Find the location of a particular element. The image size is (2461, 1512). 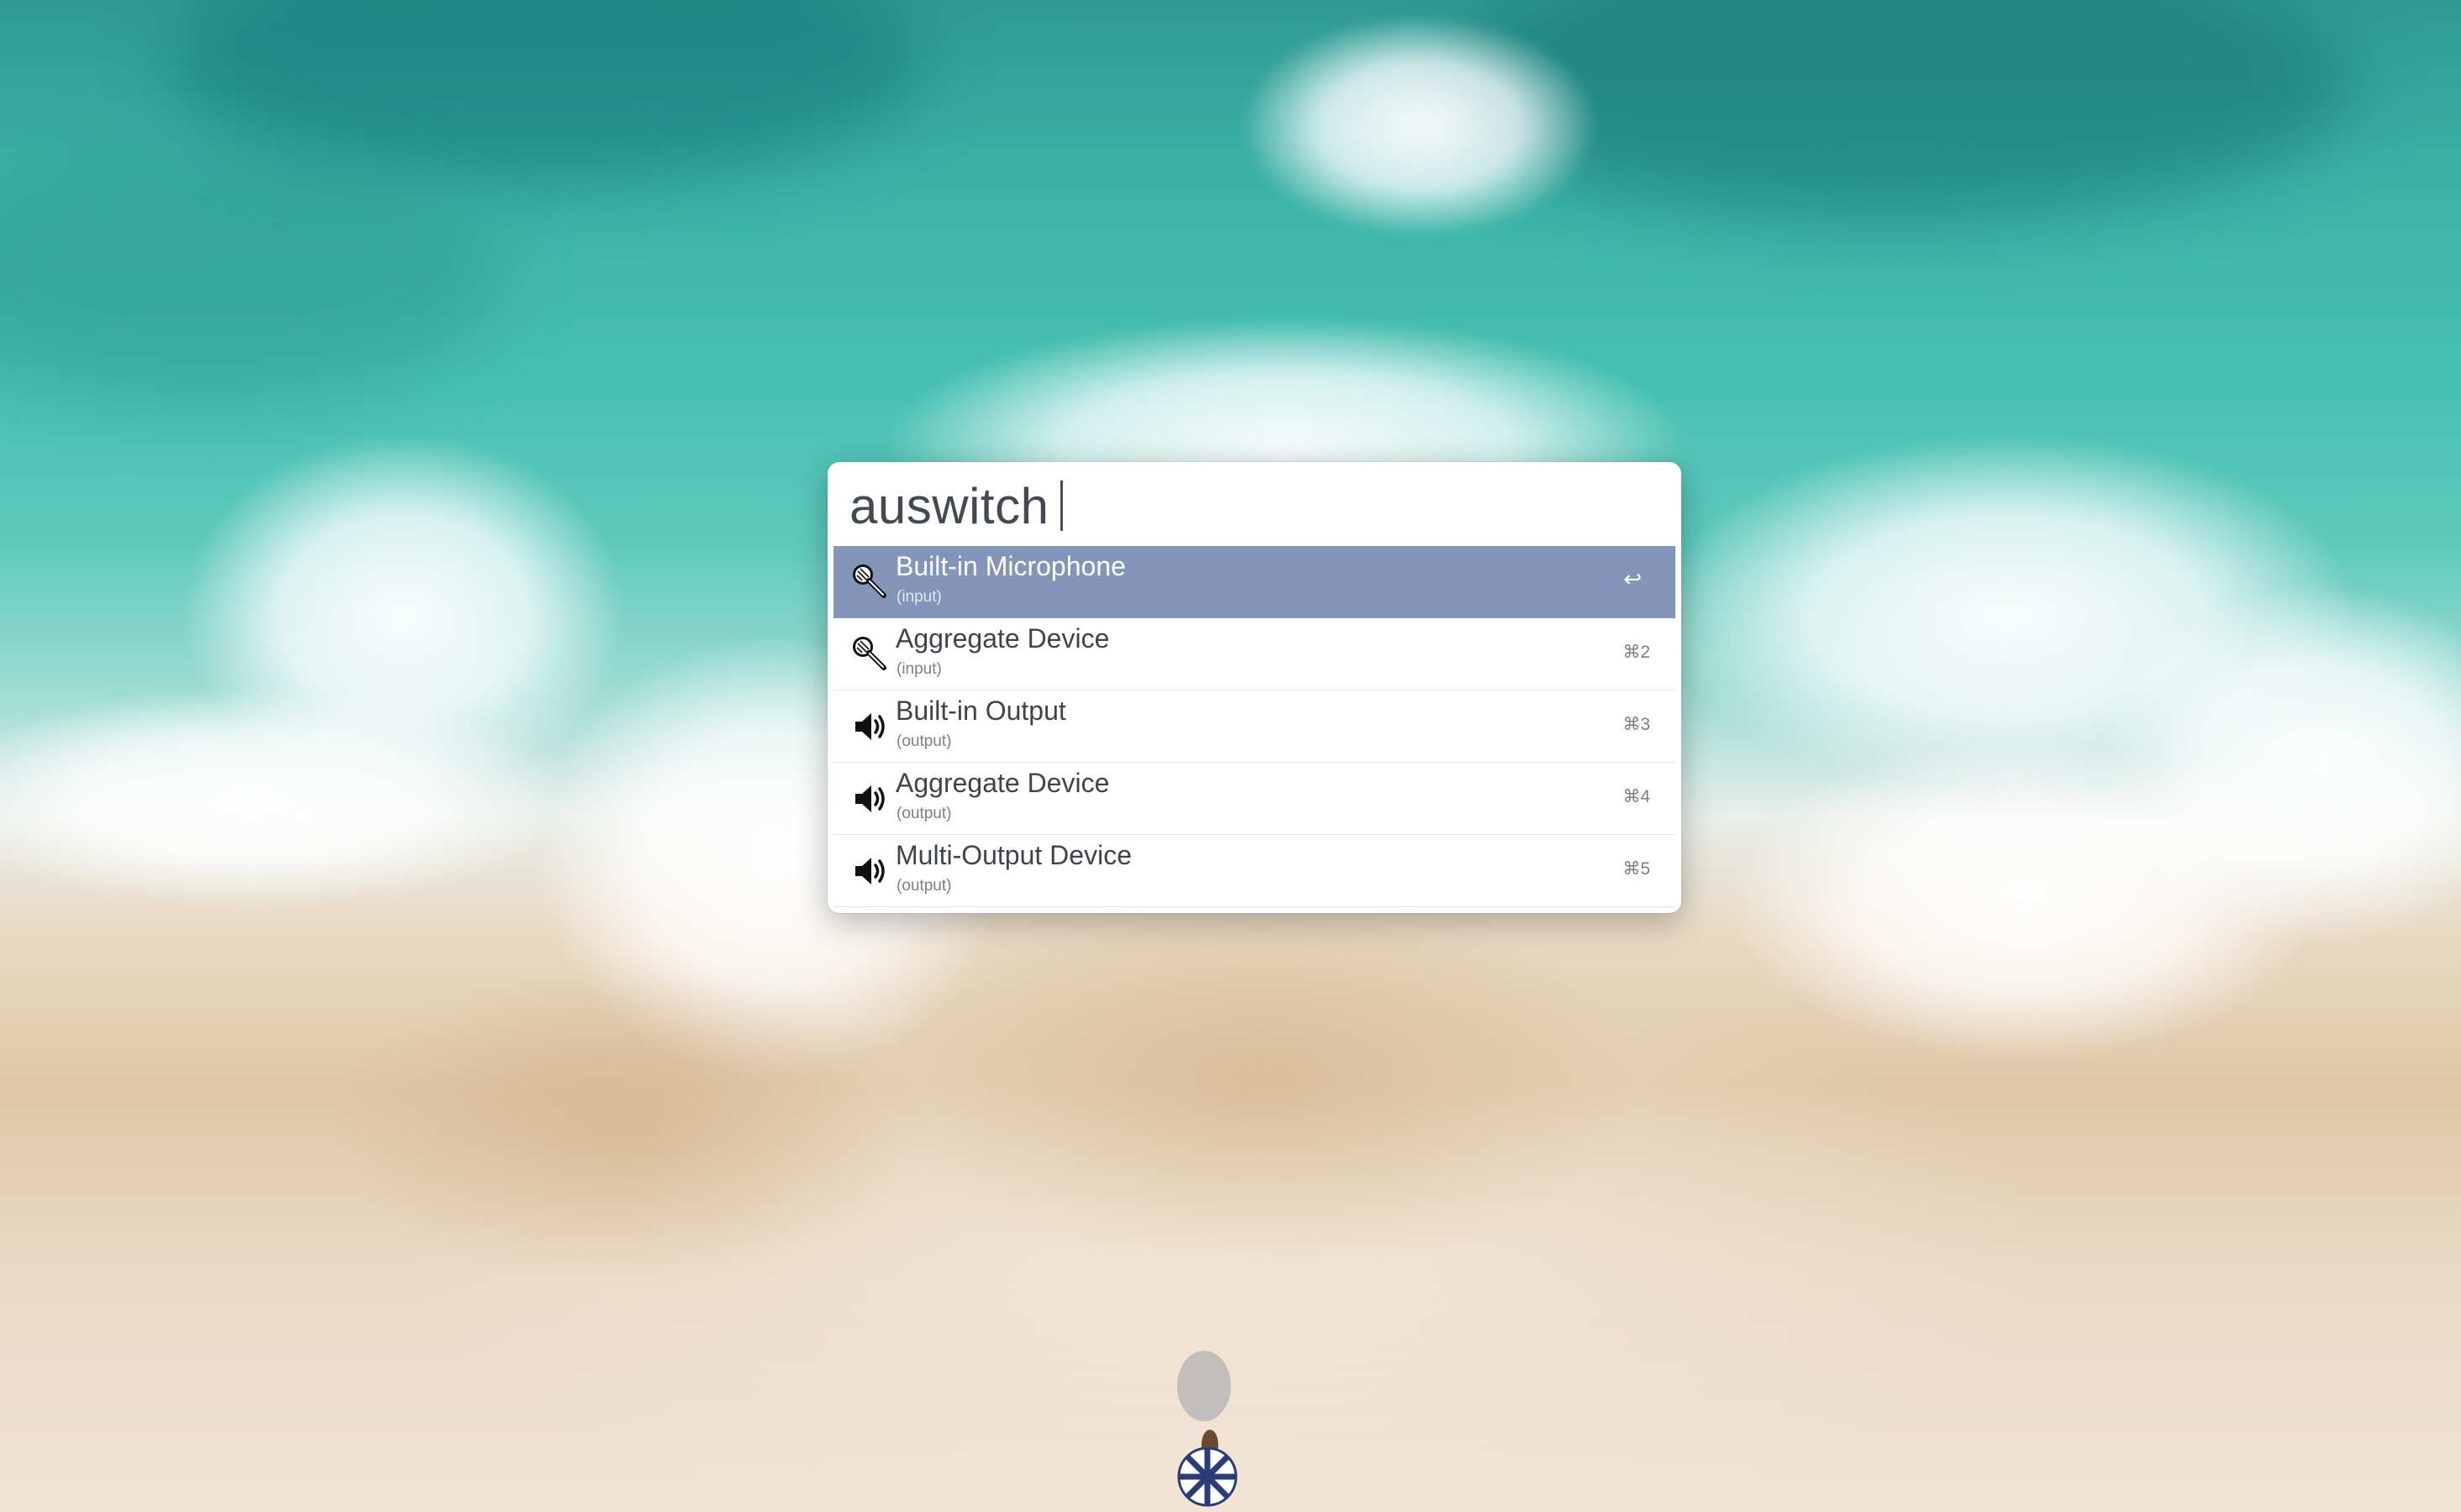

shortcut-hint: ⌘2 is located at coordinates (1636, 652).